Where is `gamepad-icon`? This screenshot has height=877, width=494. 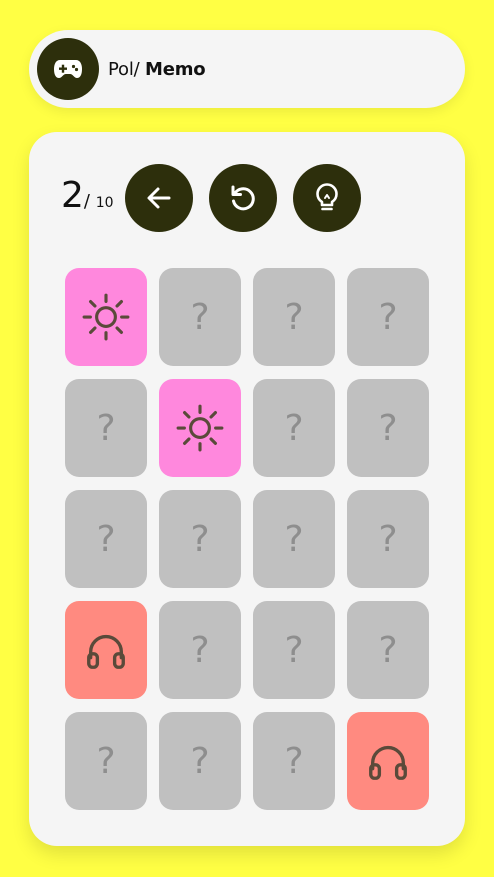 gamepad-icon is located at coordinates (68, 69).